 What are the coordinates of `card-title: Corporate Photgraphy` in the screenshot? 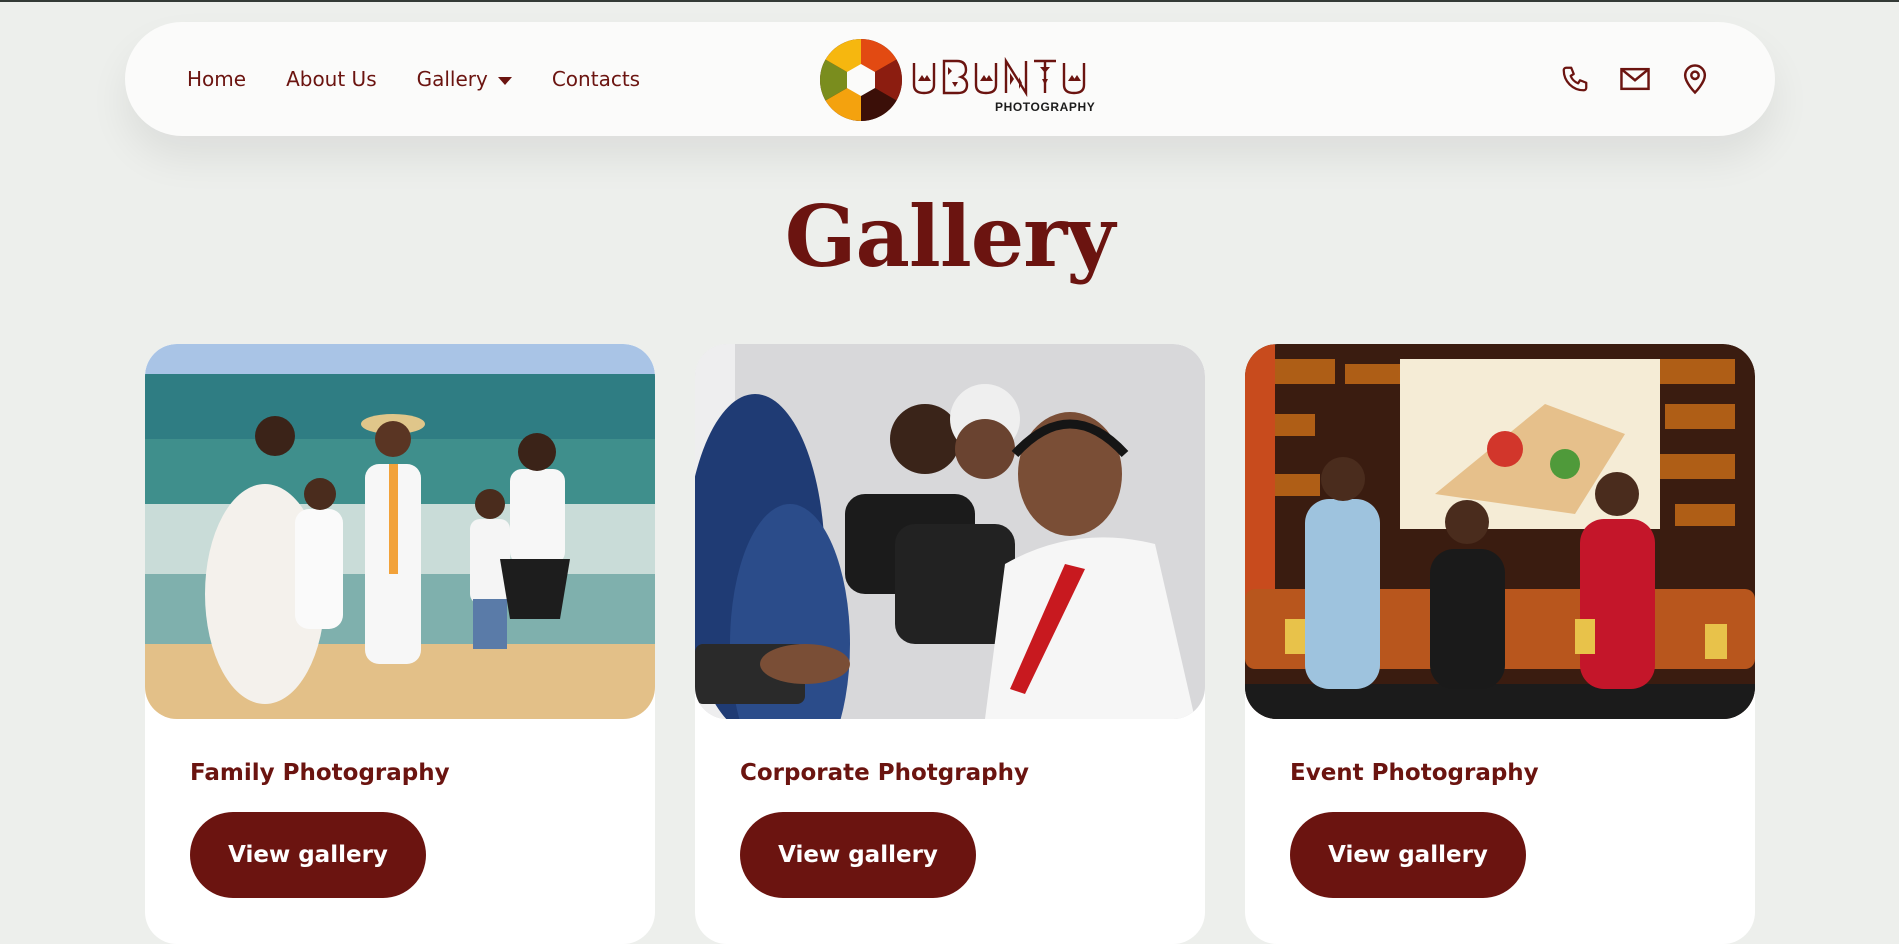 It's located at (884, 773).